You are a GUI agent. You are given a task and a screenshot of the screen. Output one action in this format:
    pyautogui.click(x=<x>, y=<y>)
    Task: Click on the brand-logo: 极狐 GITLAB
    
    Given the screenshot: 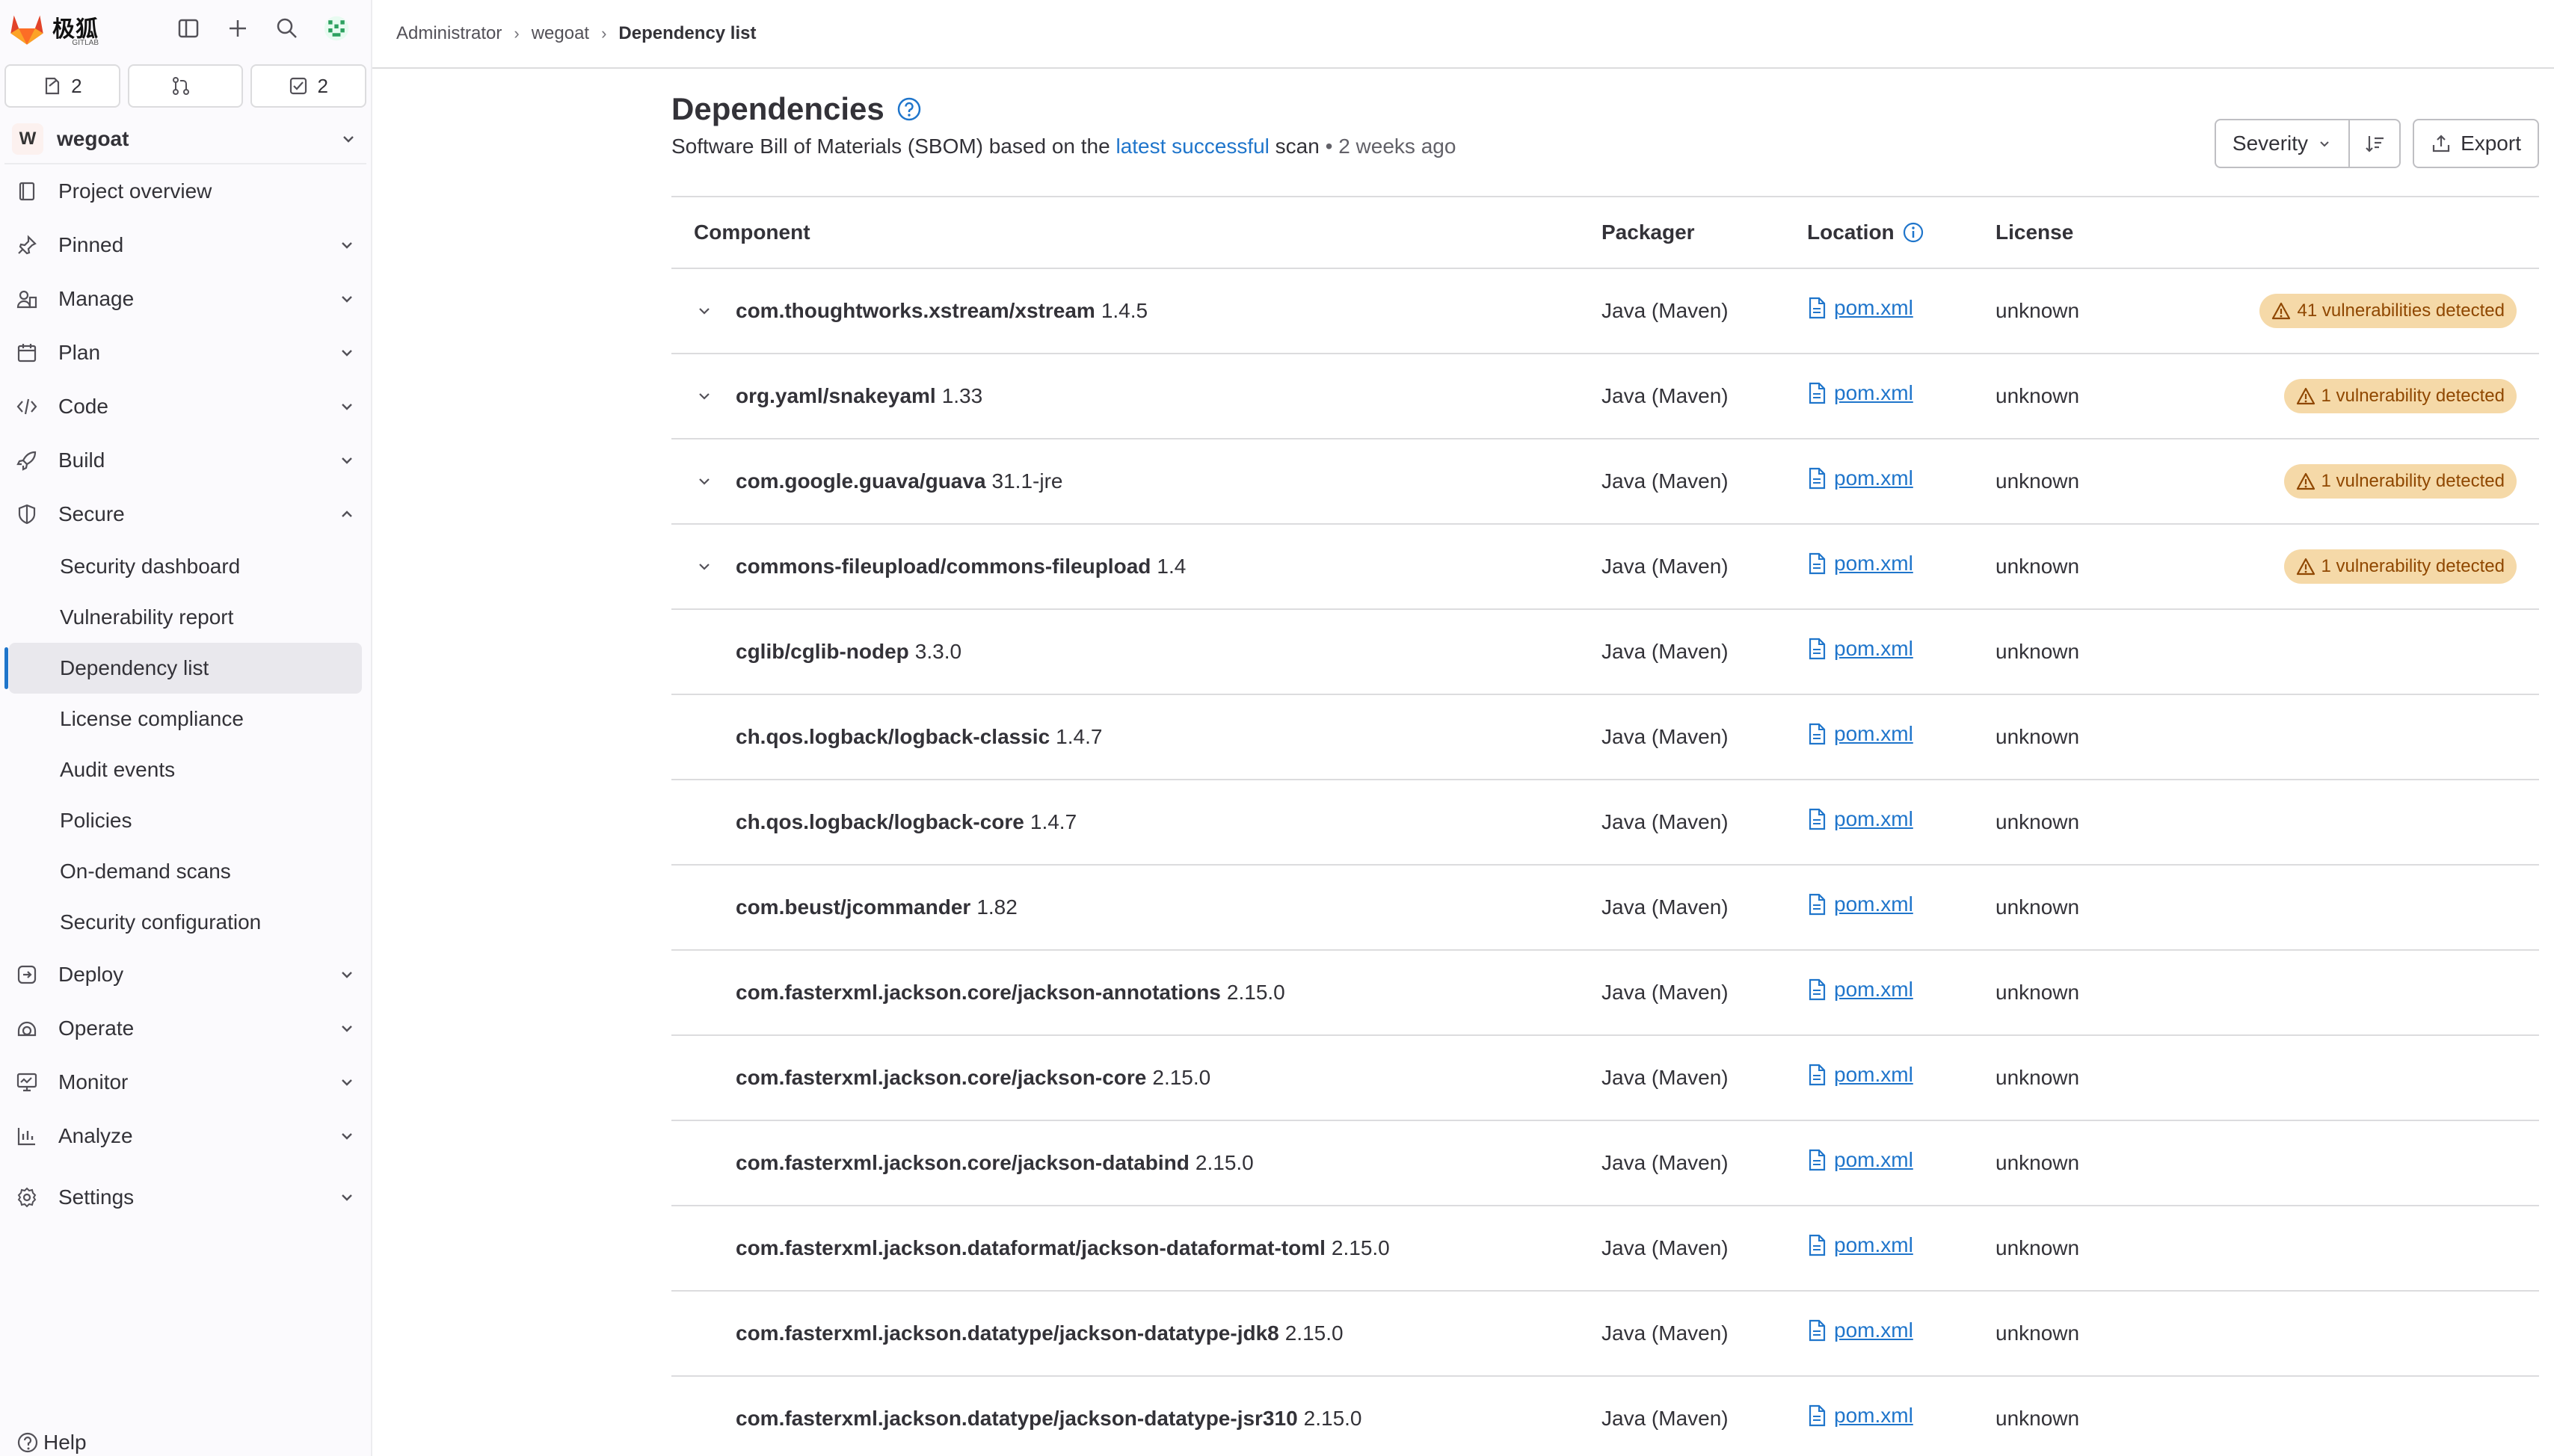 What is the action you would take?
    pyautogui.click(x=89, y=28)
    